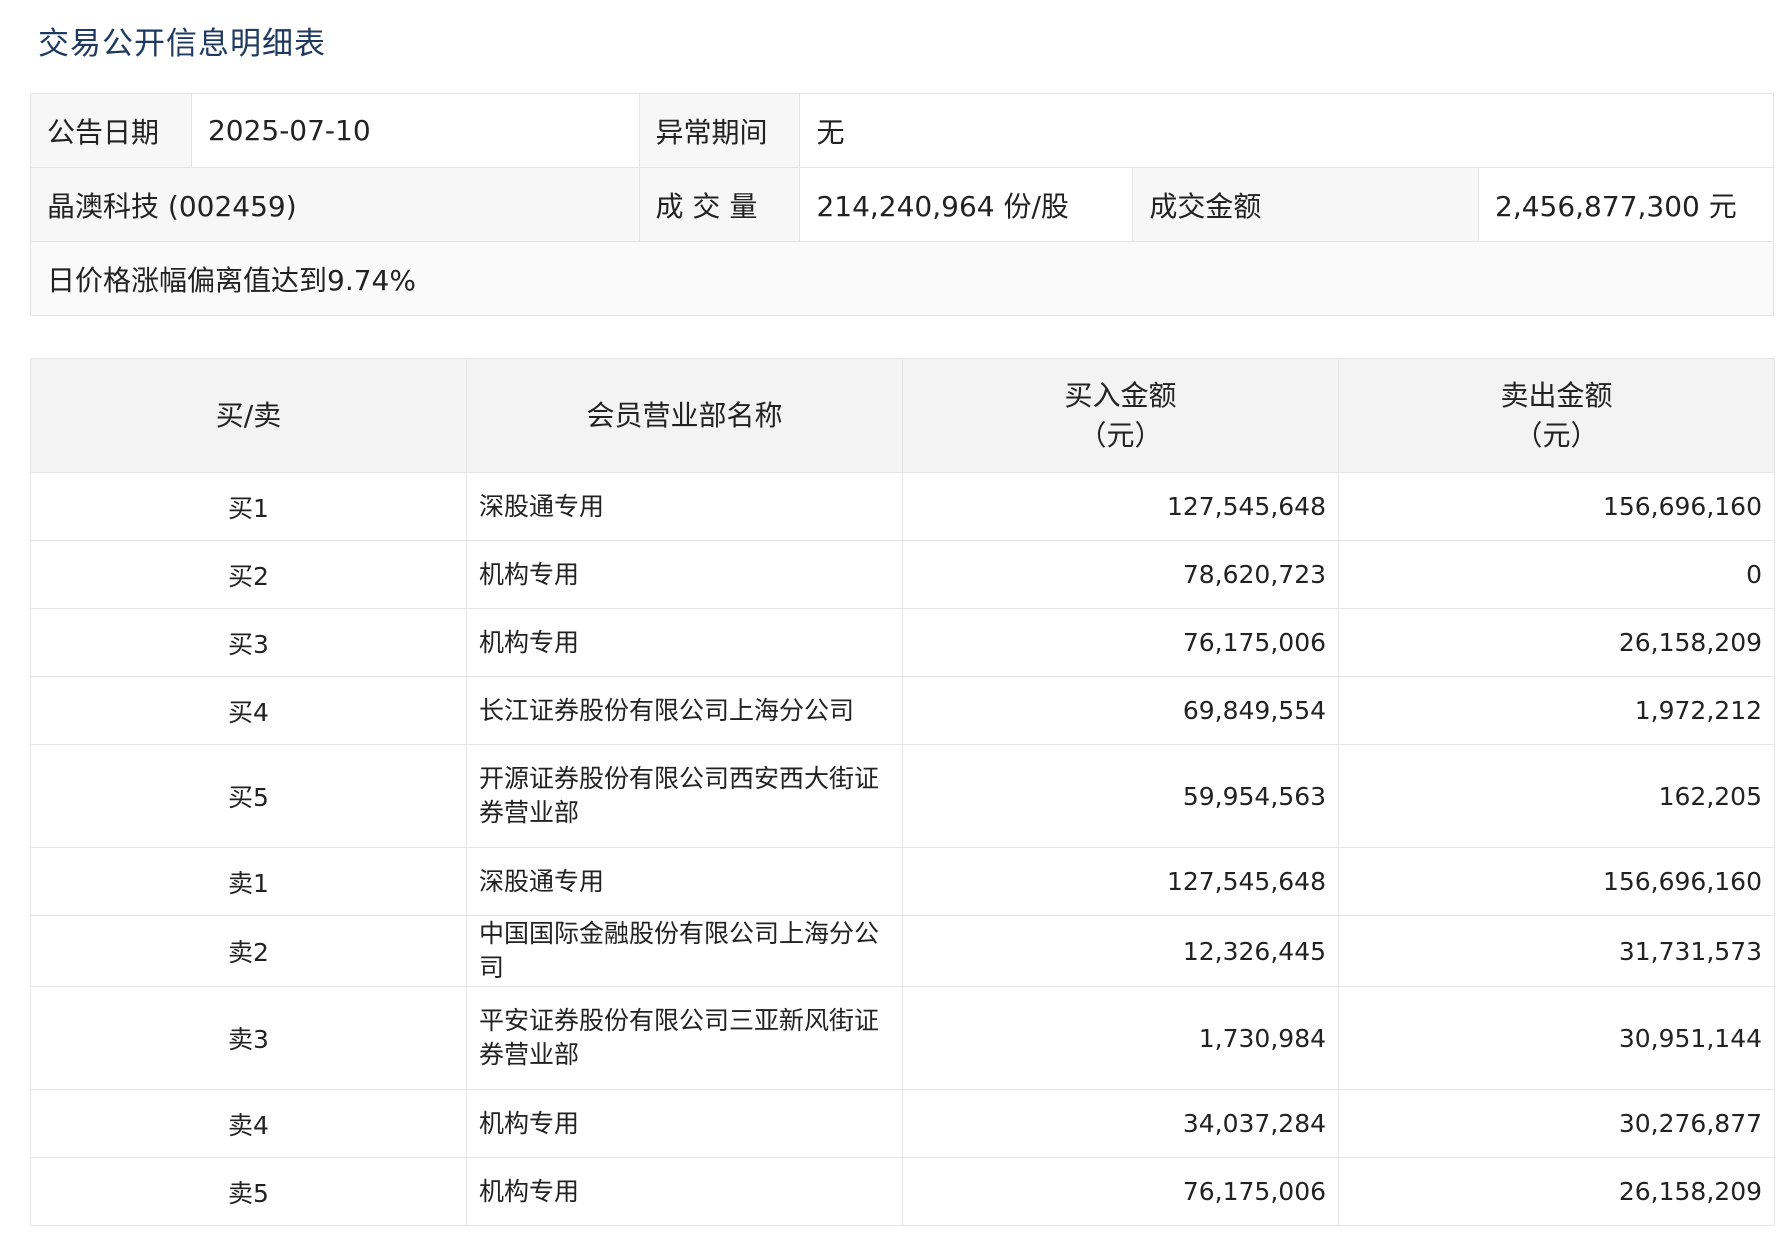 The width and height of the screenshot is (1786, 1236). I want to click on table-row: 买3 机构专用 76,175,006 26,158,209, so click(902, 642).